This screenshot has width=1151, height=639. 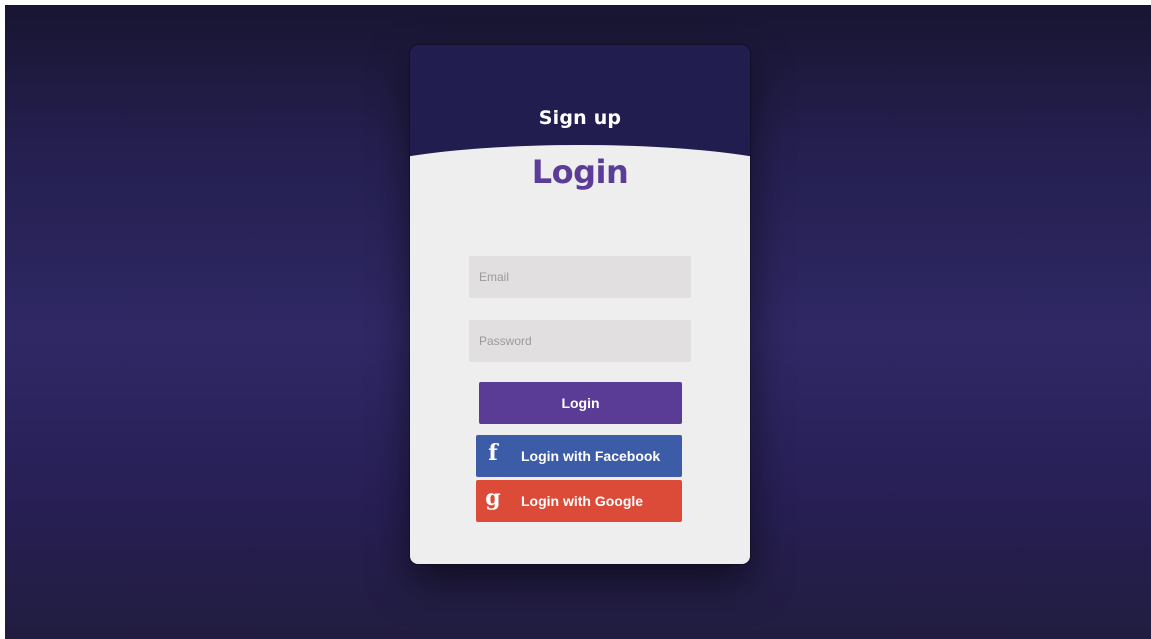 I want to click on google-icon: g, so click(x=493, y=498).